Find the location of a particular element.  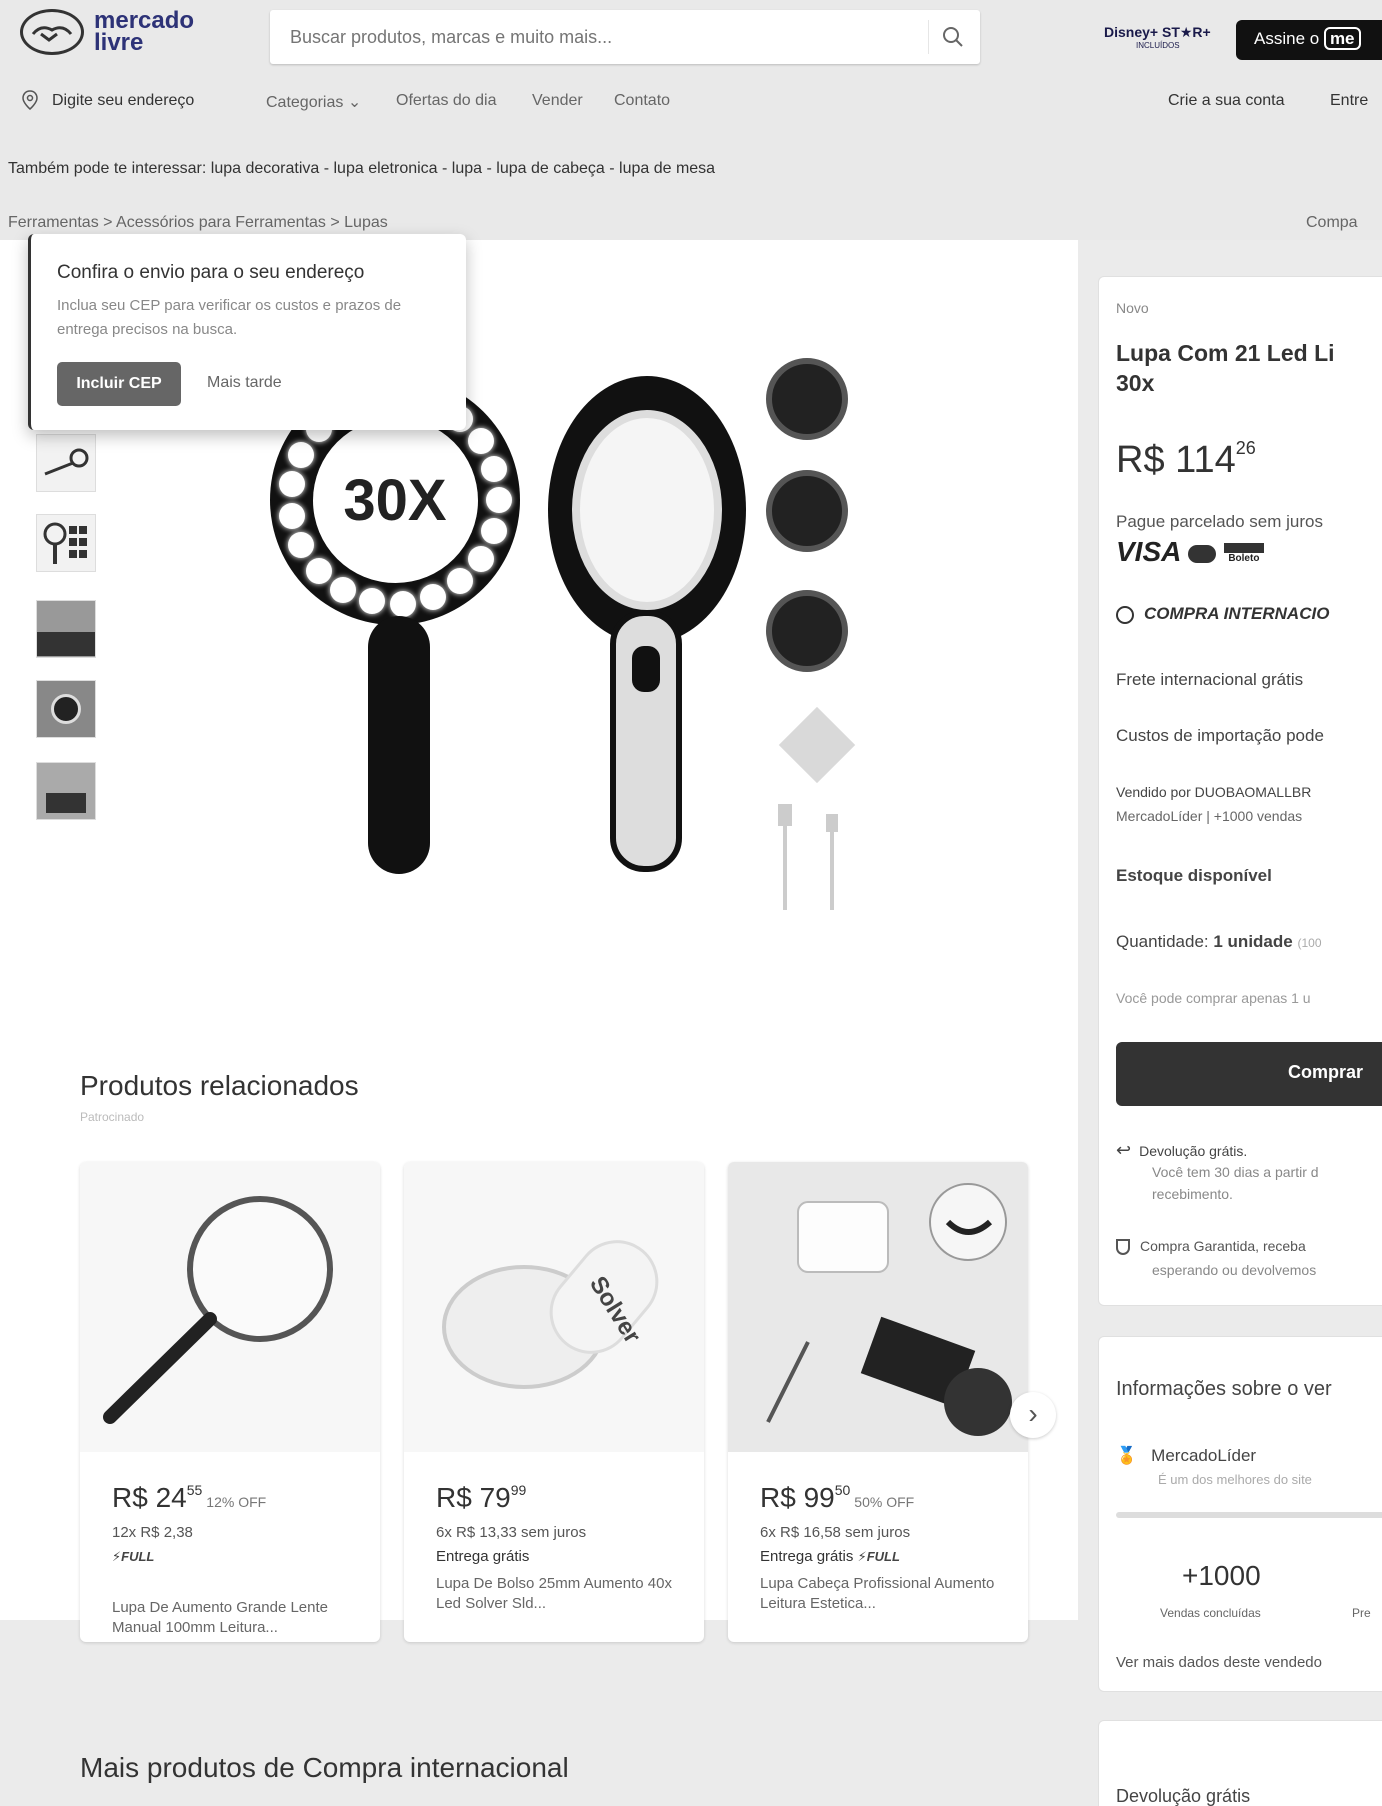

carousel-next-button: › is located at coordinates (1033, 1415).